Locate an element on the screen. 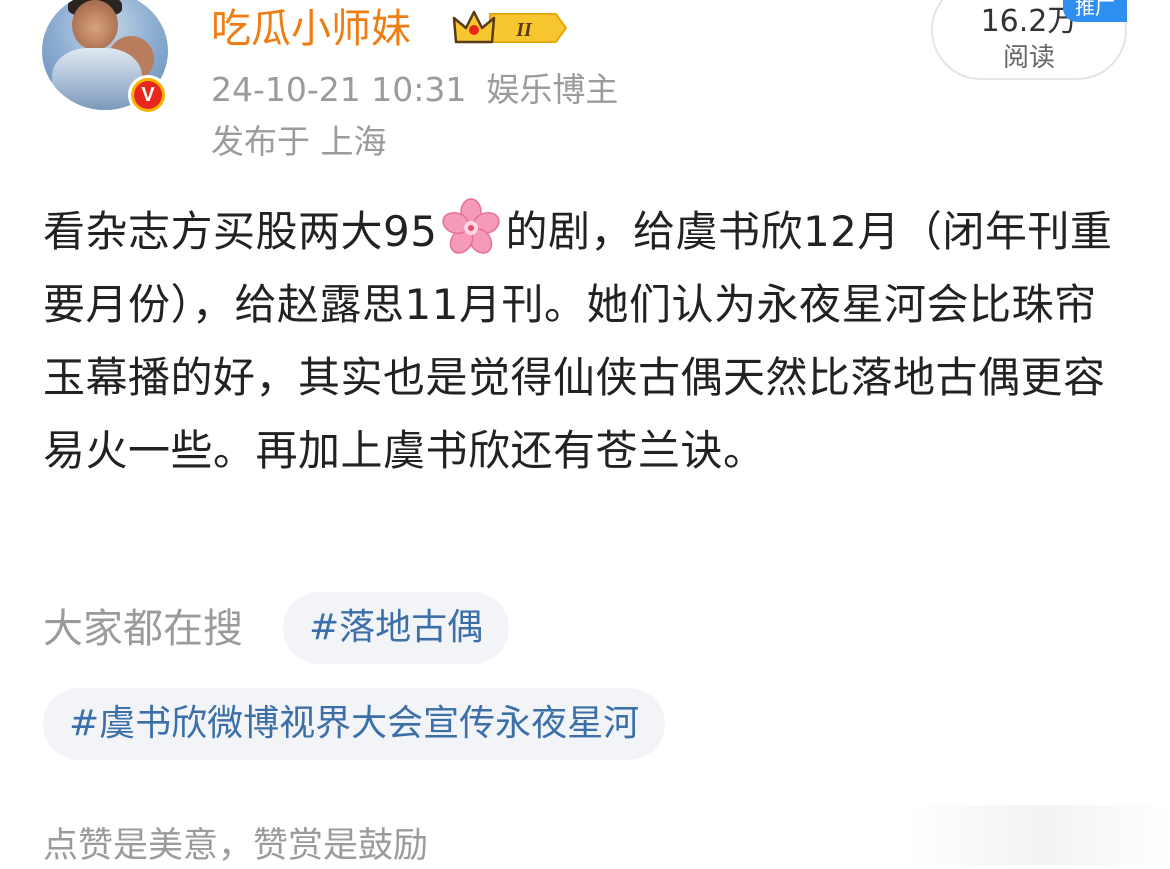  promo-button: 推广 is located at coordinates (1095, 11).